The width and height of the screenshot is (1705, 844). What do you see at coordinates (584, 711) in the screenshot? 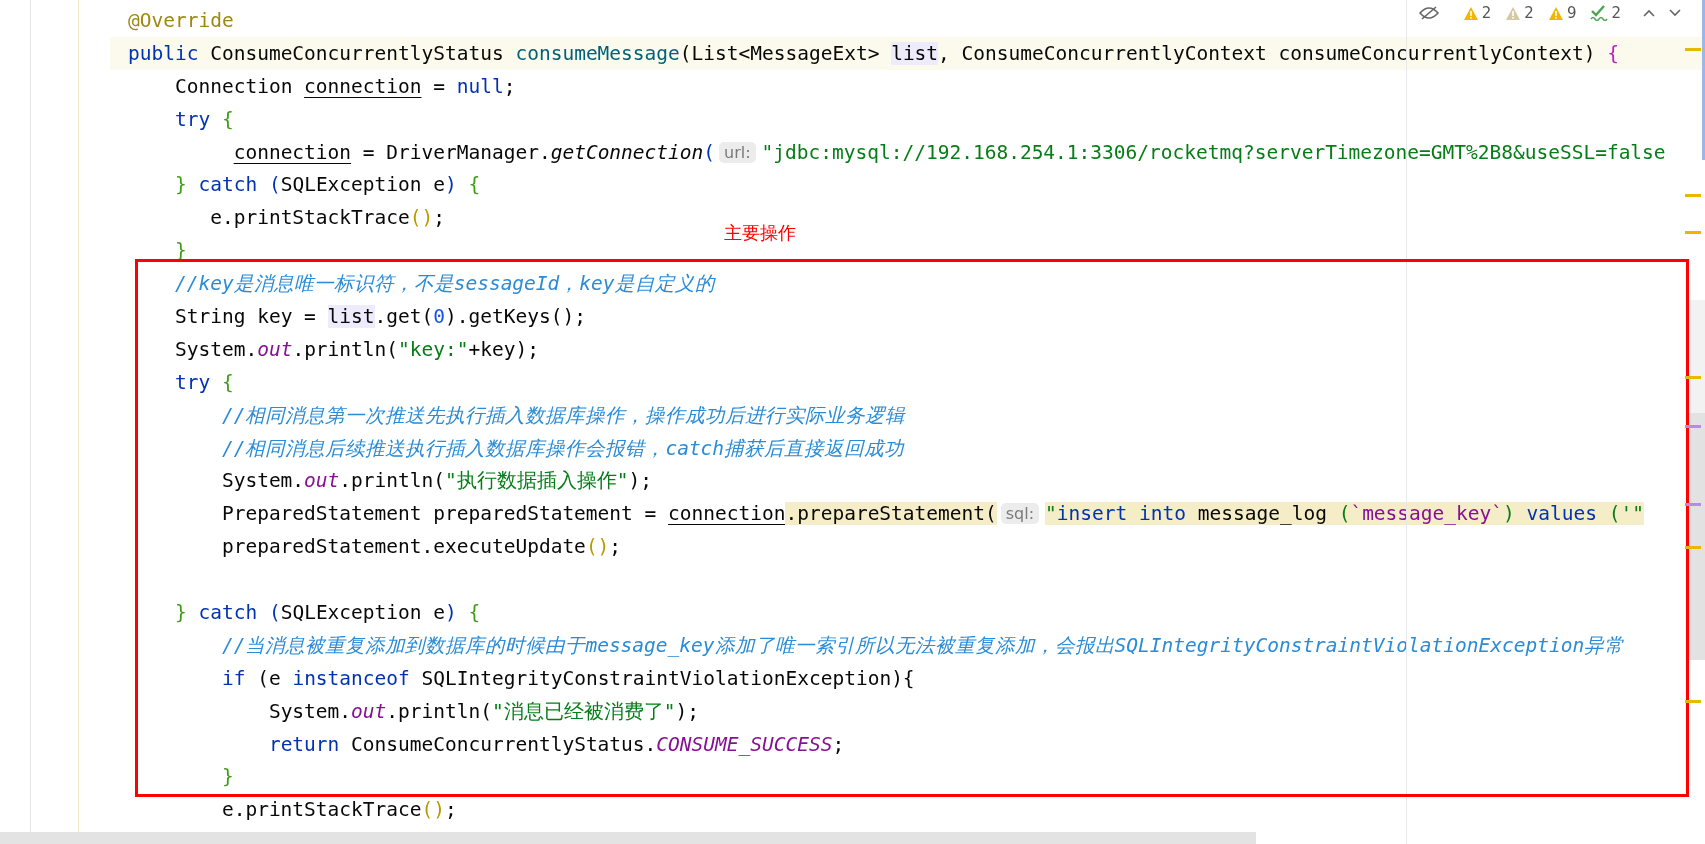
I see `code-text: "消息已经被消费了"` at bounding box center [584, 711].